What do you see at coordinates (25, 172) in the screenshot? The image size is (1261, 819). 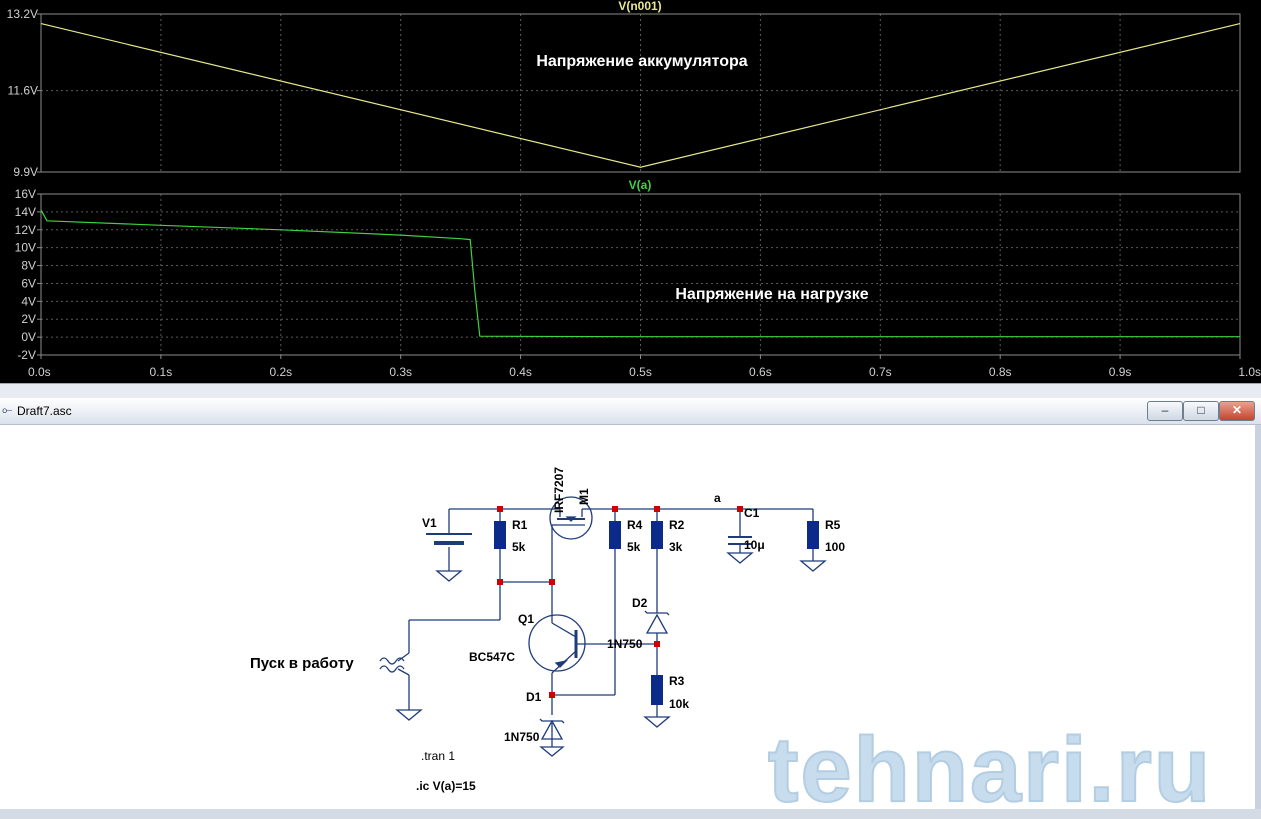 I see `top-y-tick-label: 9.9V` at bounding box center [25, 172].